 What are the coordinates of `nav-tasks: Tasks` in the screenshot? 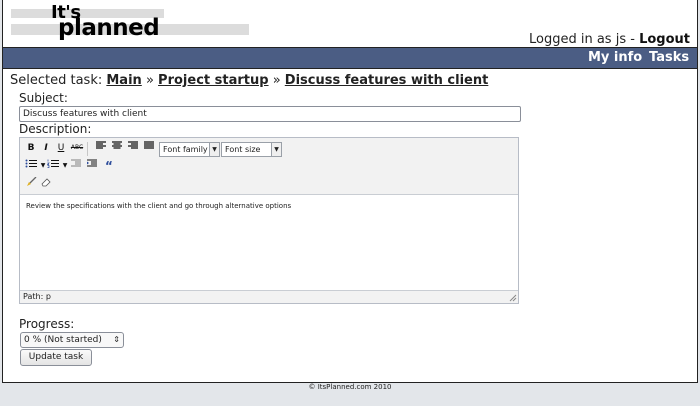 It's located at (669, 57).